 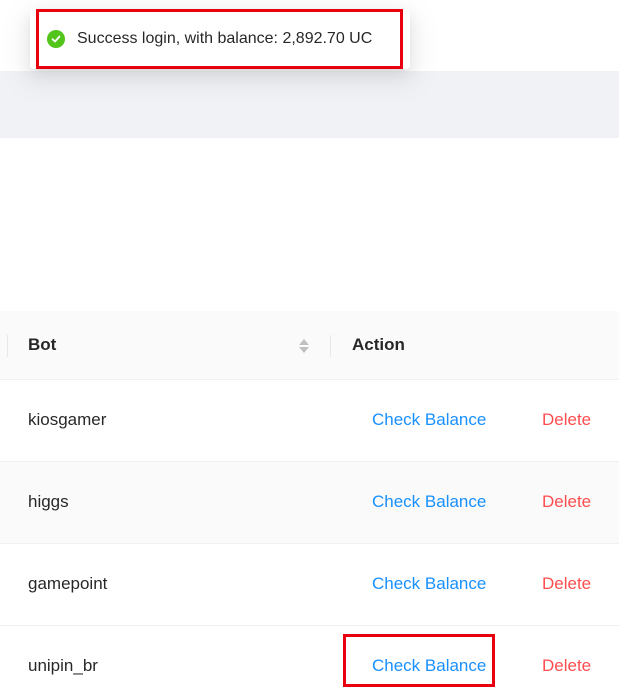 I want to click on notification-content: Success login, with balance: 2,892.70 UC, so click(x=209, y=39).